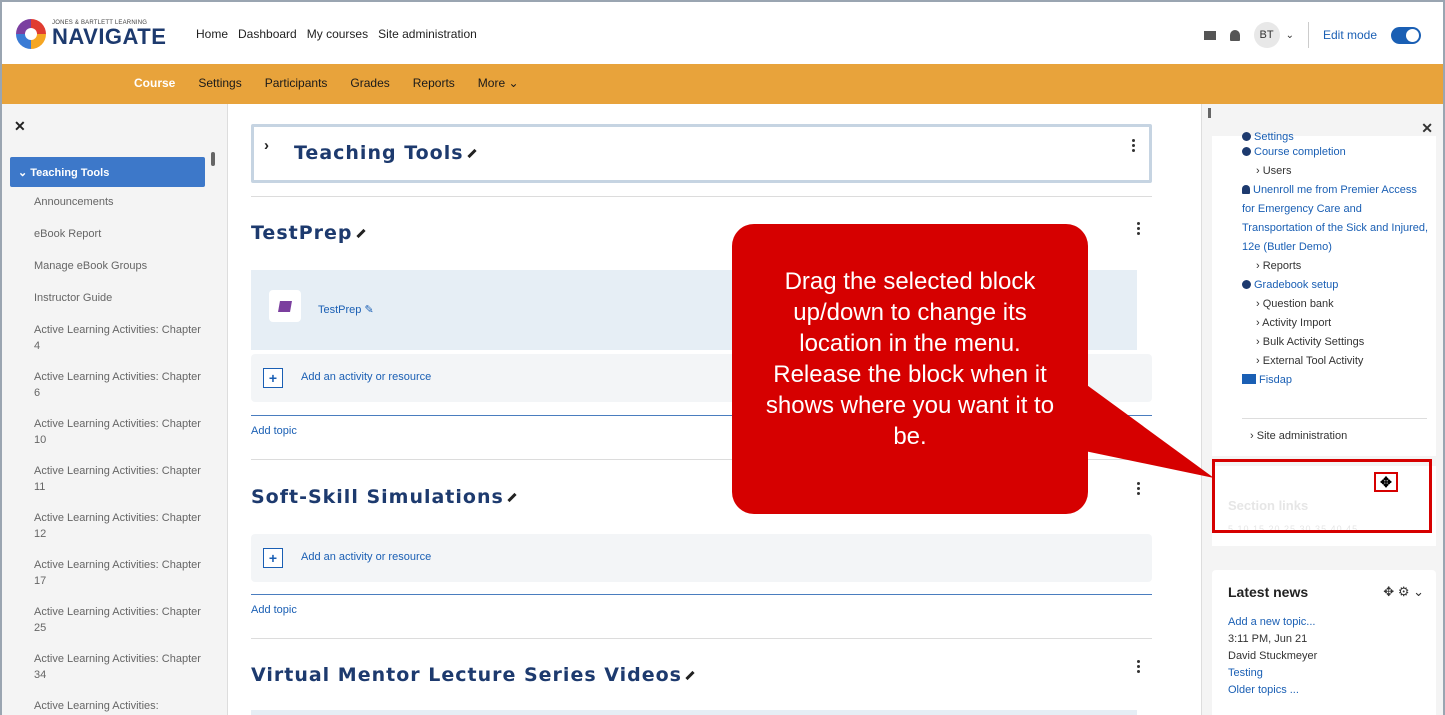 The height and width of the screenshot is (715, 1445). I want to click on notifications-icon, so click(1234, 35).